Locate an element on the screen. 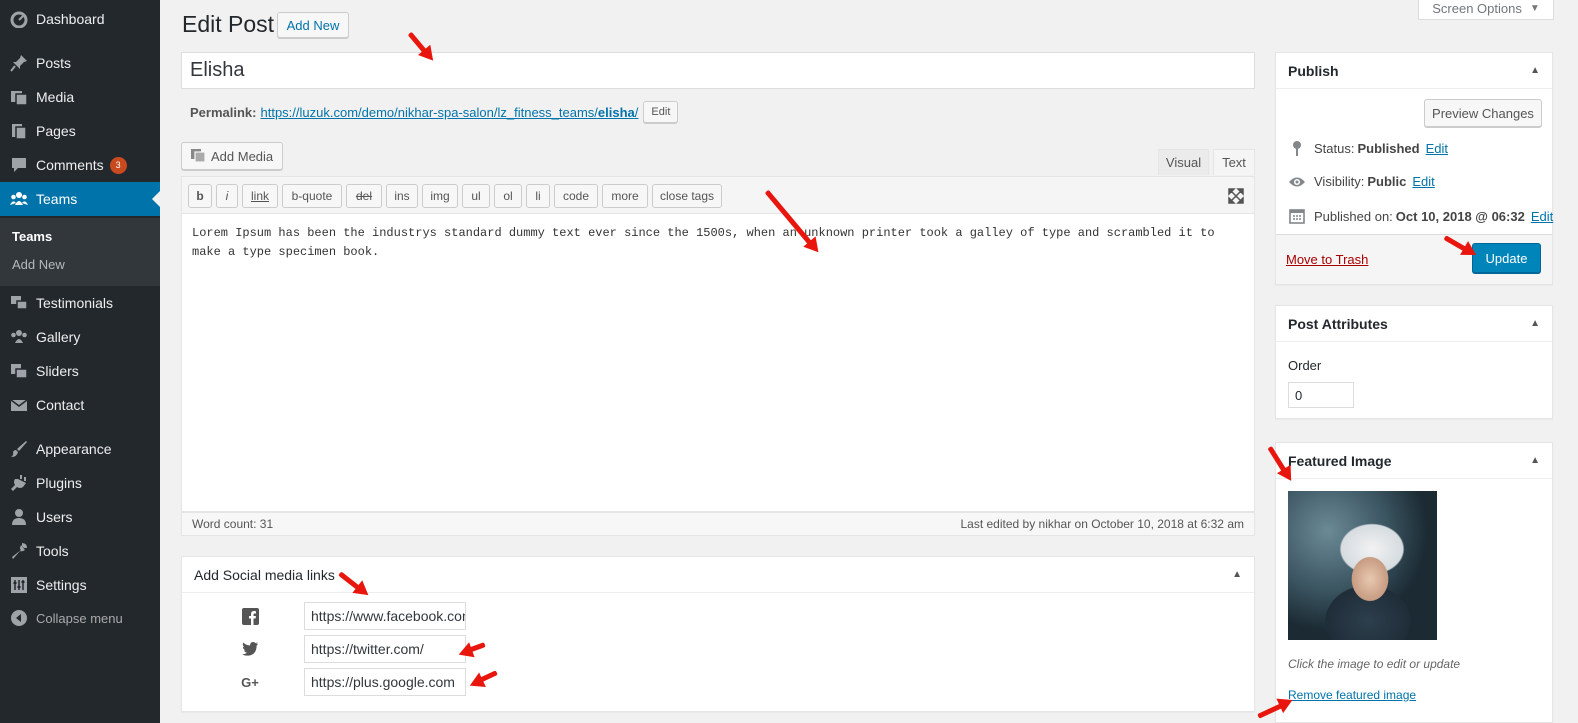  edit-visibility-link: Edit is located at coordinates (1423, 181).